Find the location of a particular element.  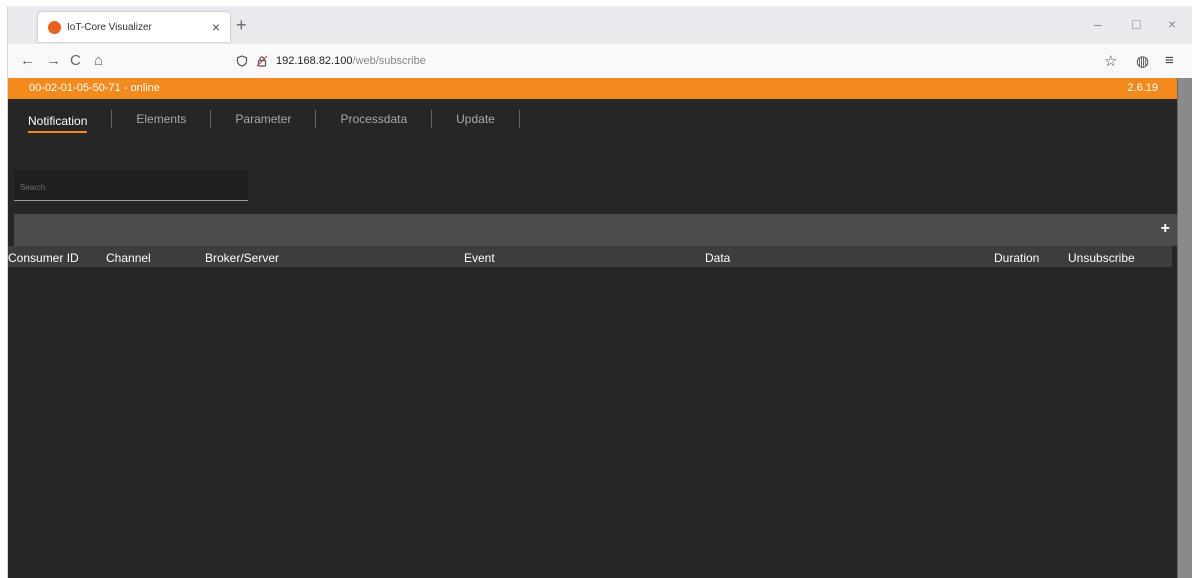

add-subscription-button: + is located at coordinates (1165, 229).